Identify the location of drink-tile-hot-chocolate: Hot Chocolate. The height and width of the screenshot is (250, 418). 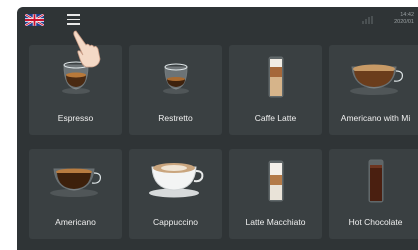
(373, 194).